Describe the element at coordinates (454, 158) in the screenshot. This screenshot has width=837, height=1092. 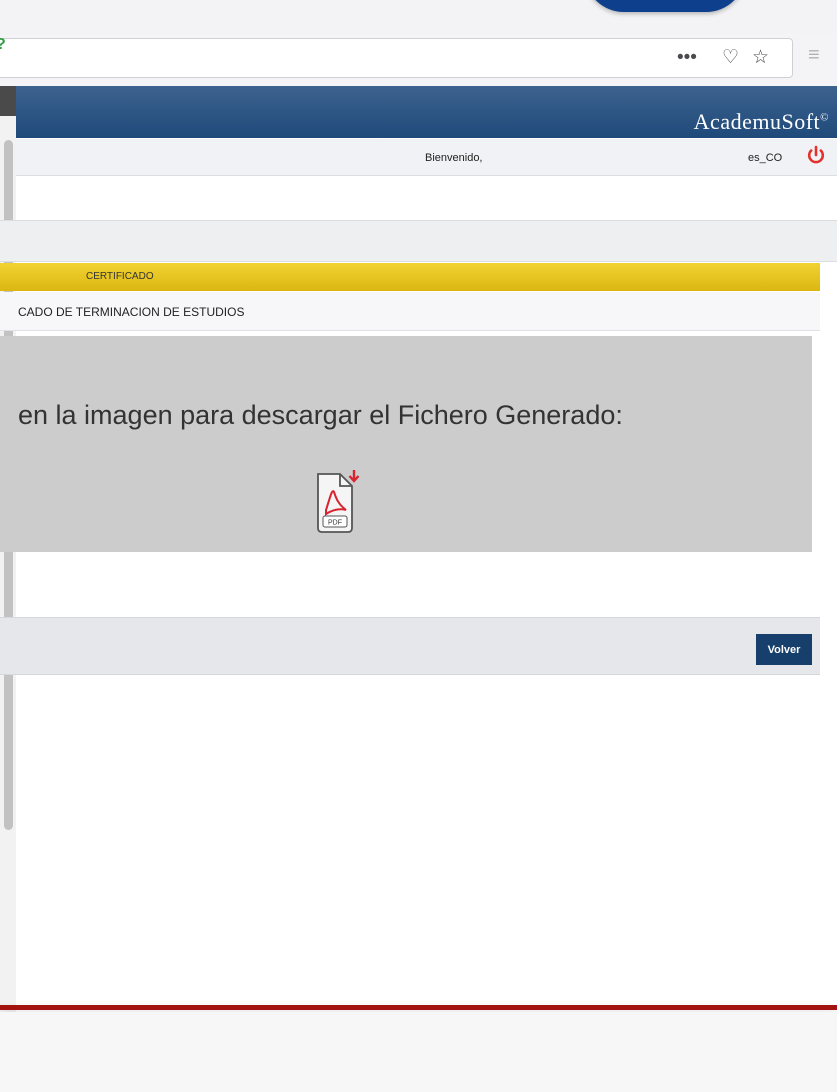
I see `welcome-text: Bienvenido,` at that location.